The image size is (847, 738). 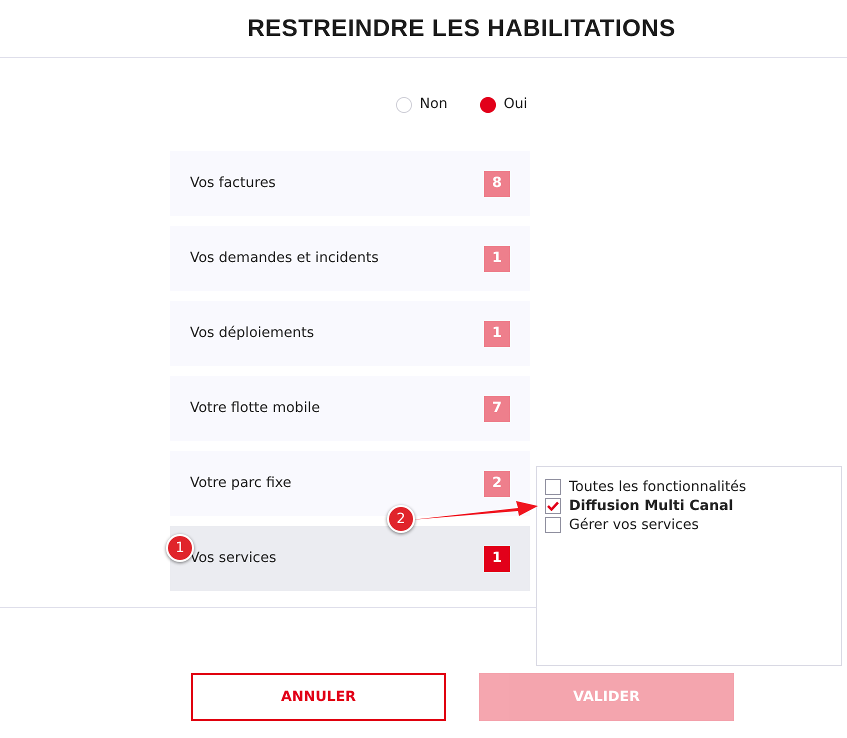 What do you see at coordinates (693, 525) in the screenshot?
I see `checkbox-option: Gérer vos services` at bounding box center [693, 525].